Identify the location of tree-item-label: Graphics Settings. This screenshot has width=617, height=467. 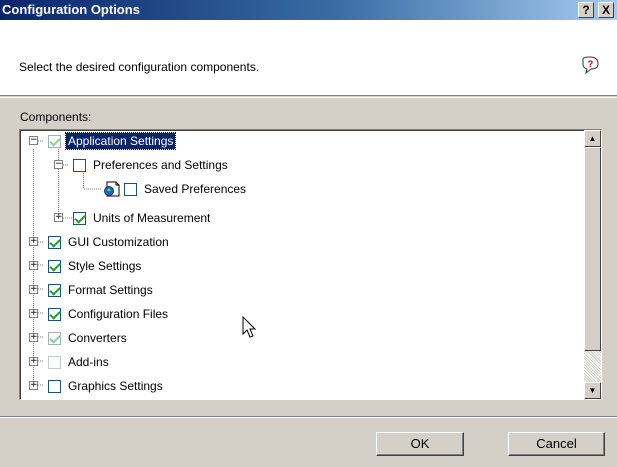
(115, 386).